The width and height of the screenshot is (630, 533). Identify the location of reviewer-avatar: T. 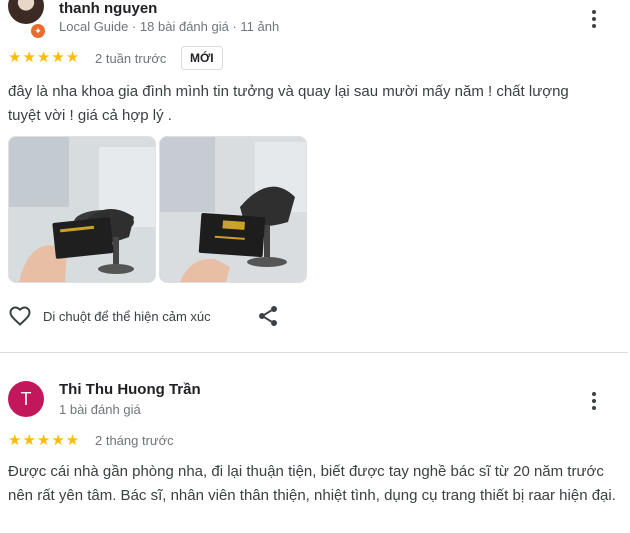
(26, 399).